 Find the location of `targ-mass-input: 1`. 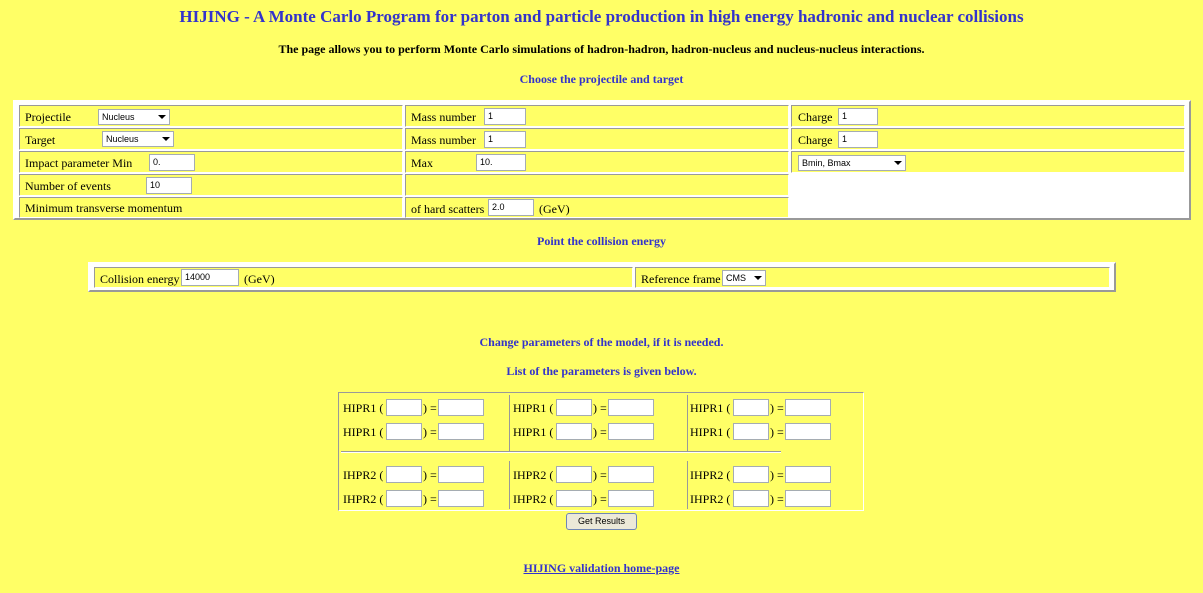

targ-mass-input: 1 is located at coordinates (505, 139).